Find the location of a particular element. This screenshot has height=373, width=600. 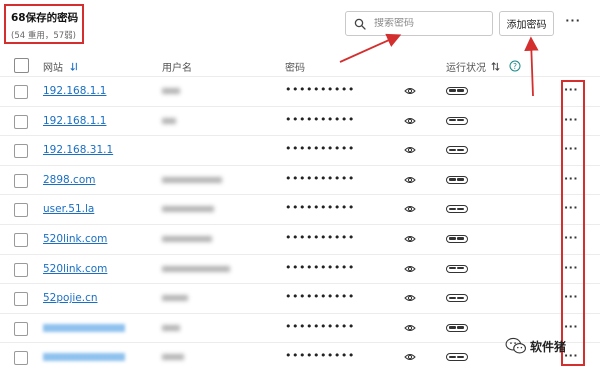

column-header-password: 密码 is located at coordinates (295, 66).